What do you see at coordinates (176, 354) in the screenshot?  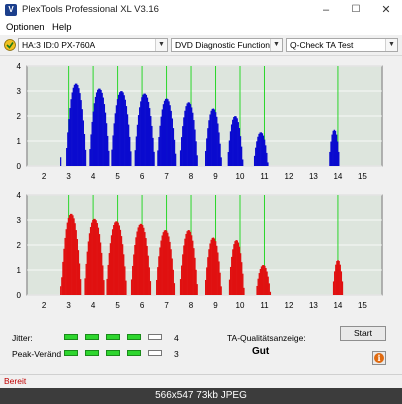 I see `peak-value: 3` at bounding box center [176, 354].